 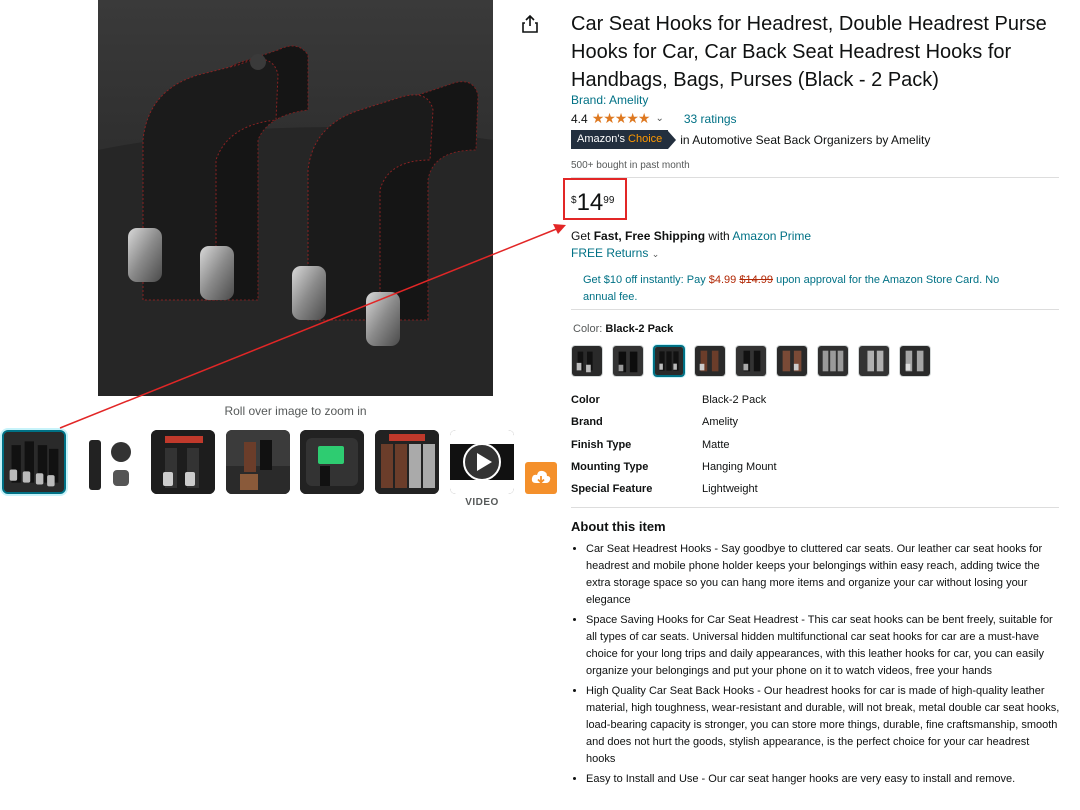 What do you see at coordinates (655, 422) in the screenshot?
I see `spec-row: Brand Amelity` at bounding box center [655, 422].